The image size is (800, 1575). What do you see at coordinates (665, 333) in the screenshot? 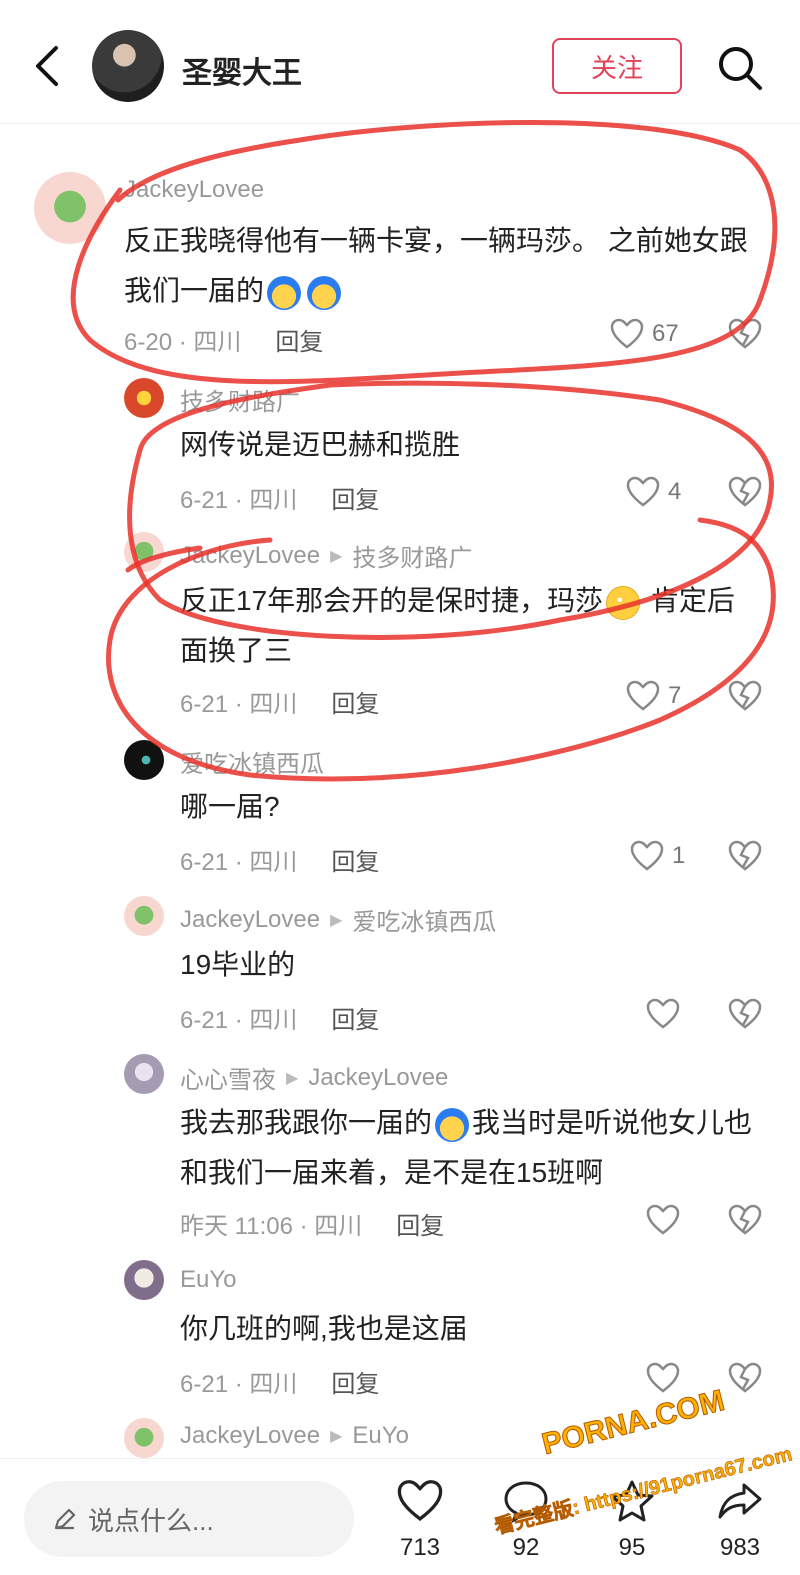
I see `like-count: 67` at bounding box center [665, 333].